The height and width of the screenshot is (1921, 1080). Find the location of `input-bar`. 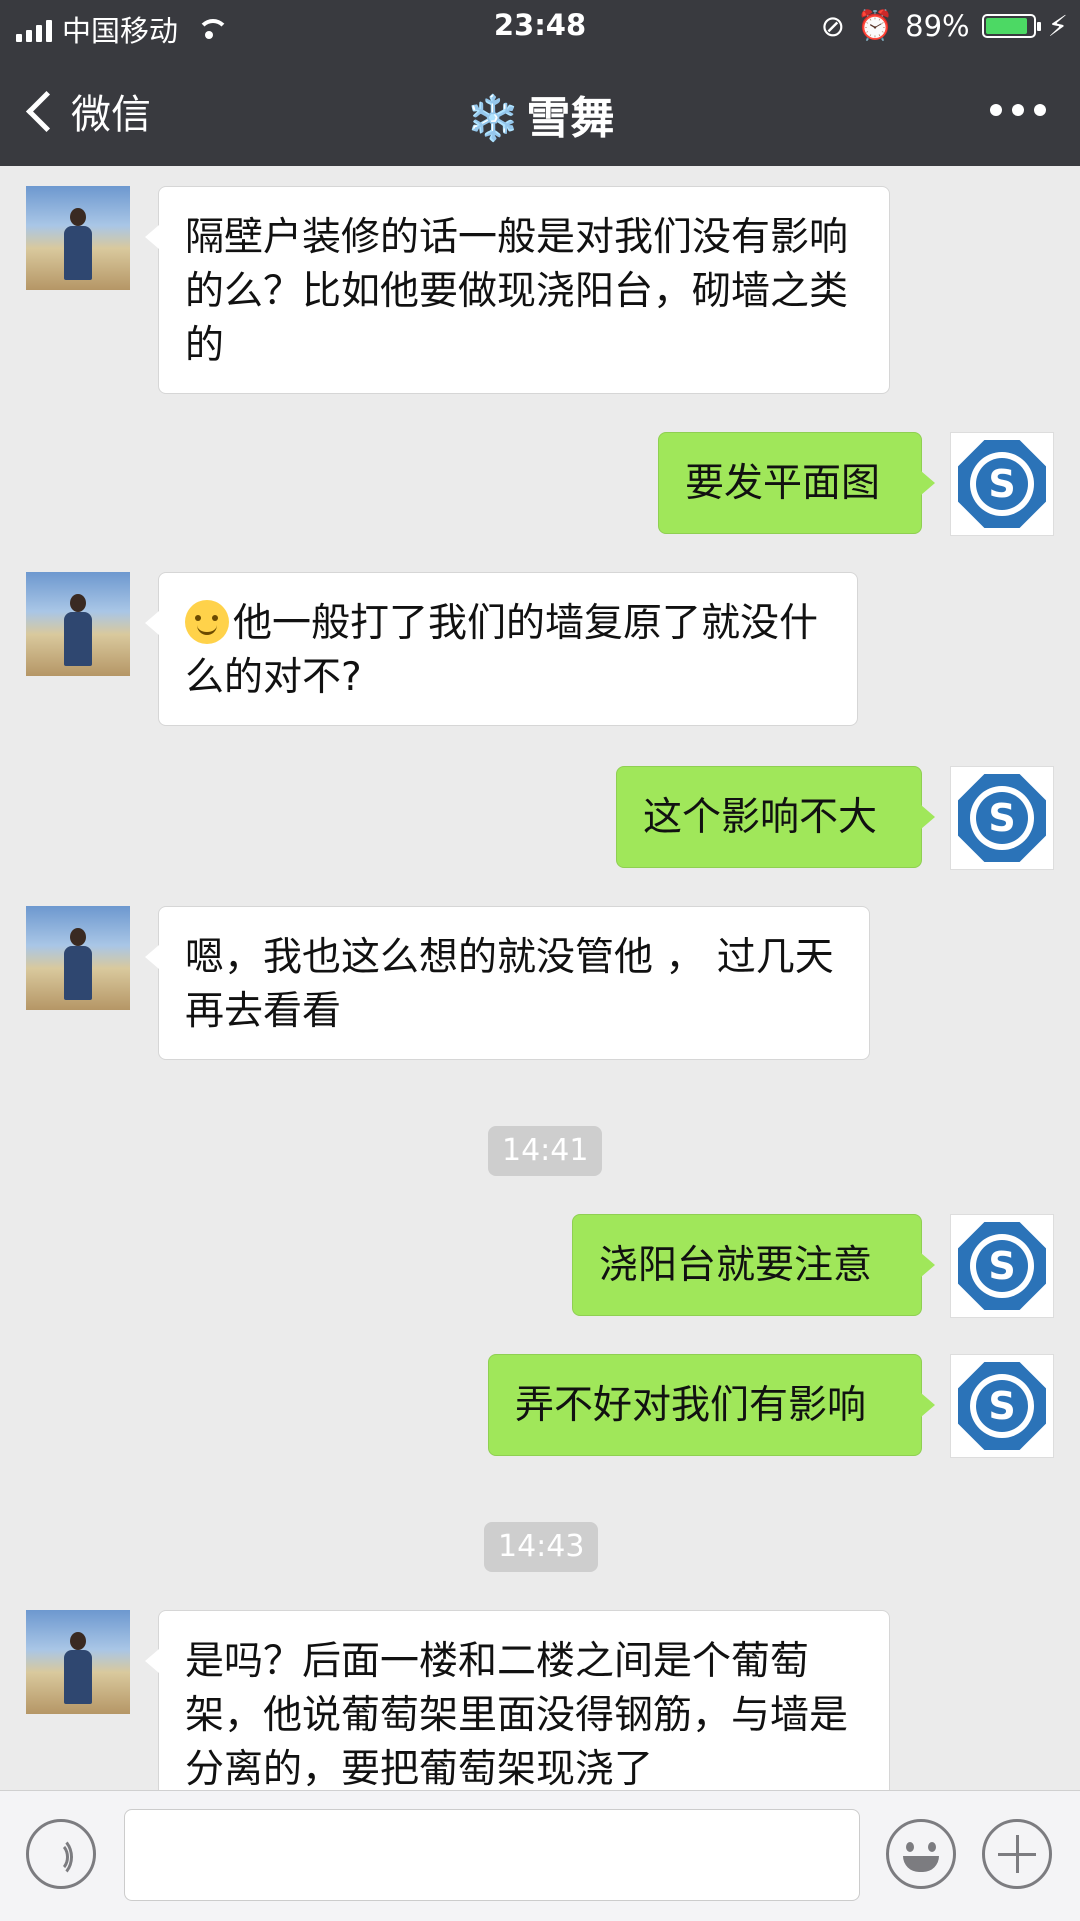

input-bar is located at coordinates (540, 1855).